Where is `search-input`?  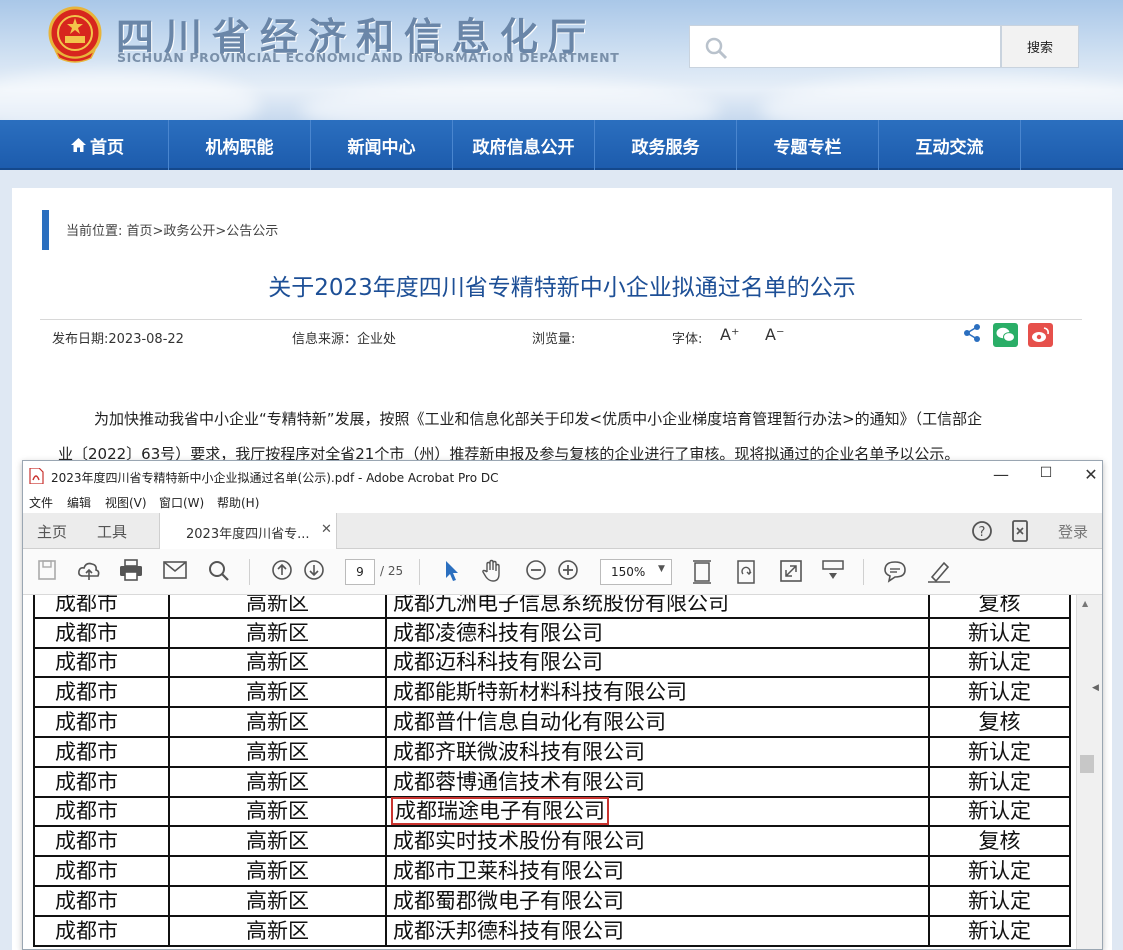 search-input is located at coordinates (845, 46).